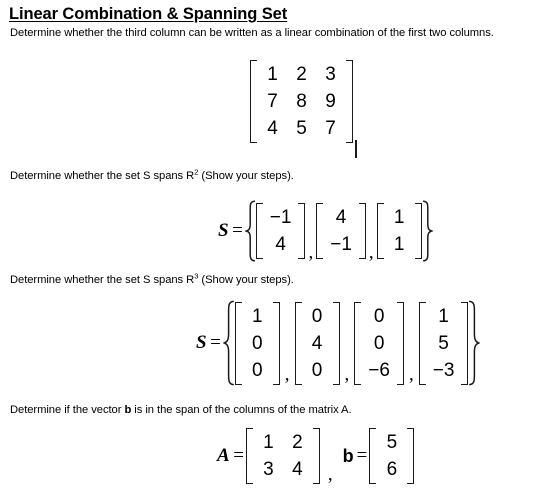 Image resolution: width=555 pixels, height=503 pixels. I want to click on matrix-a-2x2: 1 2 3 4, so click(282, 456).